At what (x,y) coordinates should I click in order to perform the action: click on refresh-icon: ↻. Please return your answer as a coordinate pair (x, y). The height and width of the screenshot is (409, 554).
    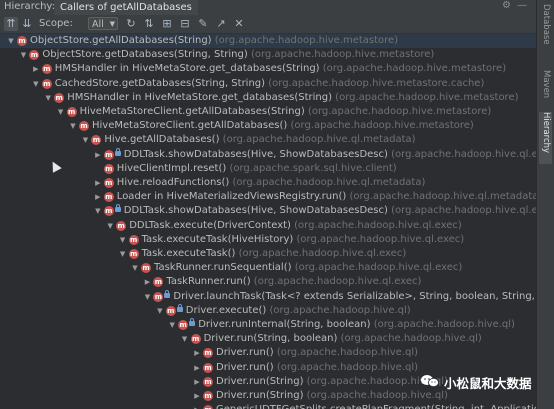
    Looking at the image, I should click on (131, 24).